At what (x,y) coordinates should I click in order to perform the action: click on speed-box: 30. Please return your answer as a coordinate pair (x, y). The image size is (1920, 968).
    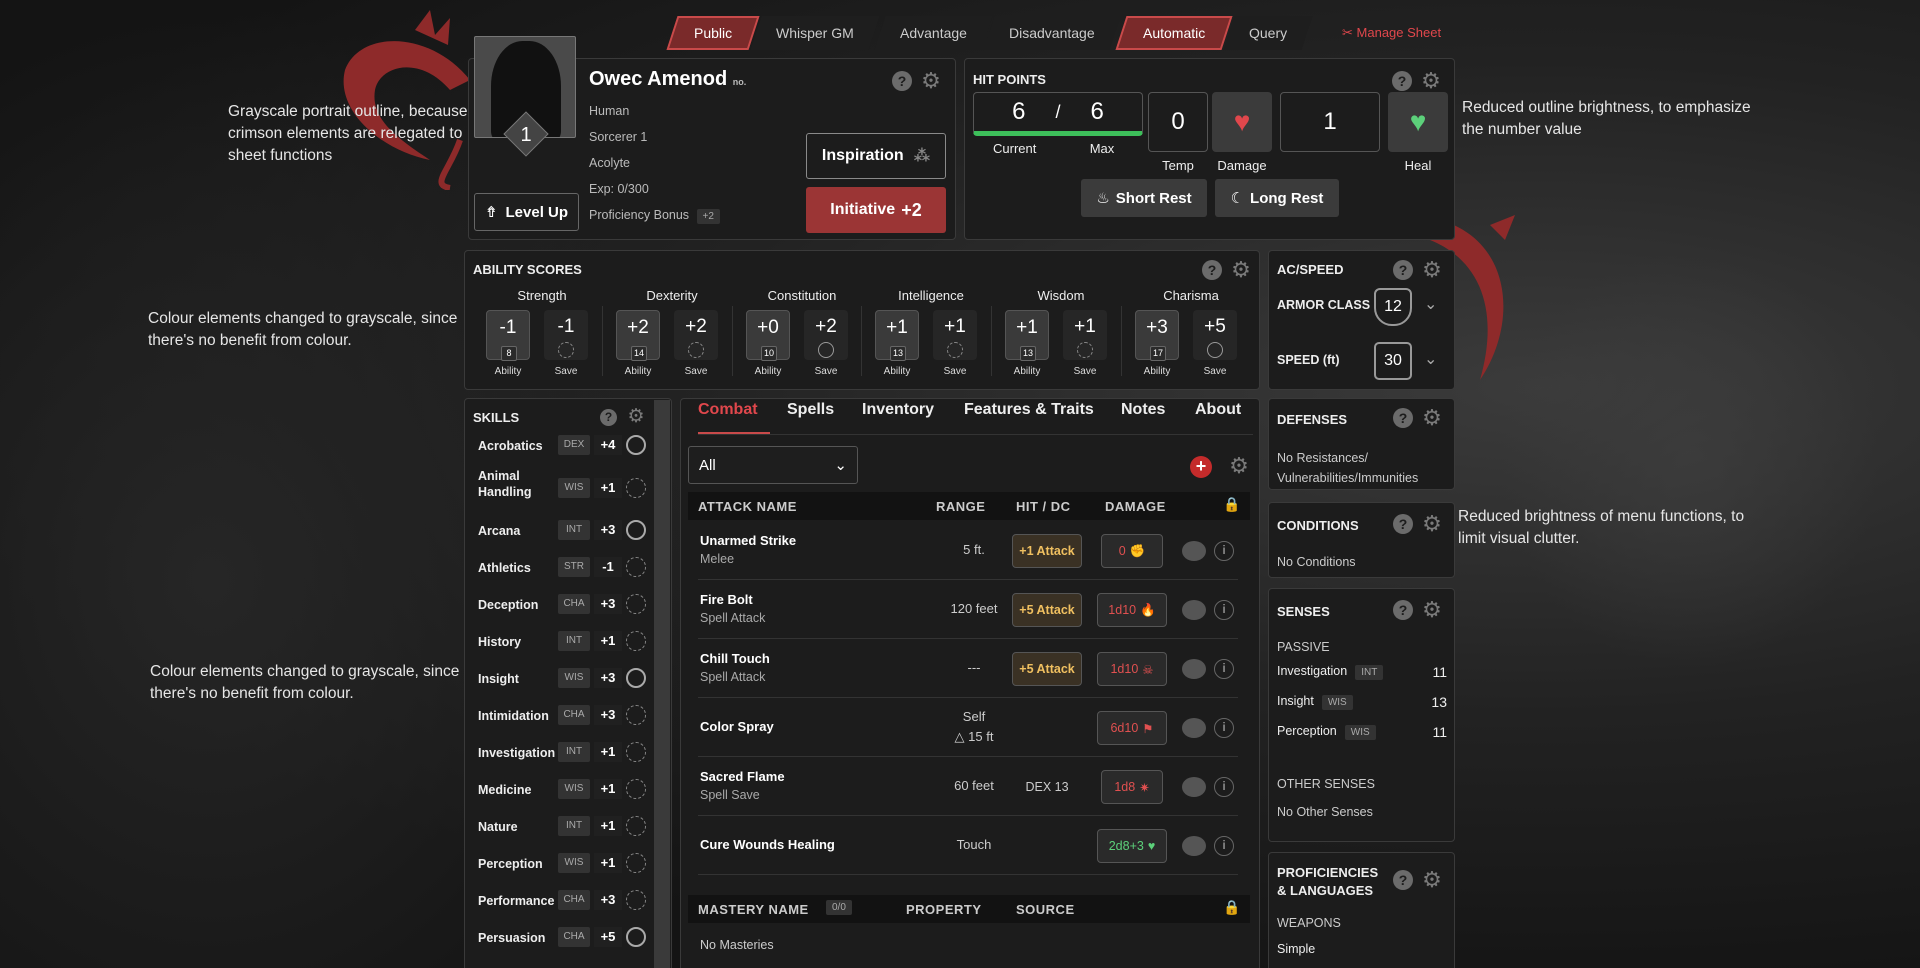
    Looking at the image, I should click on (1393, 361).